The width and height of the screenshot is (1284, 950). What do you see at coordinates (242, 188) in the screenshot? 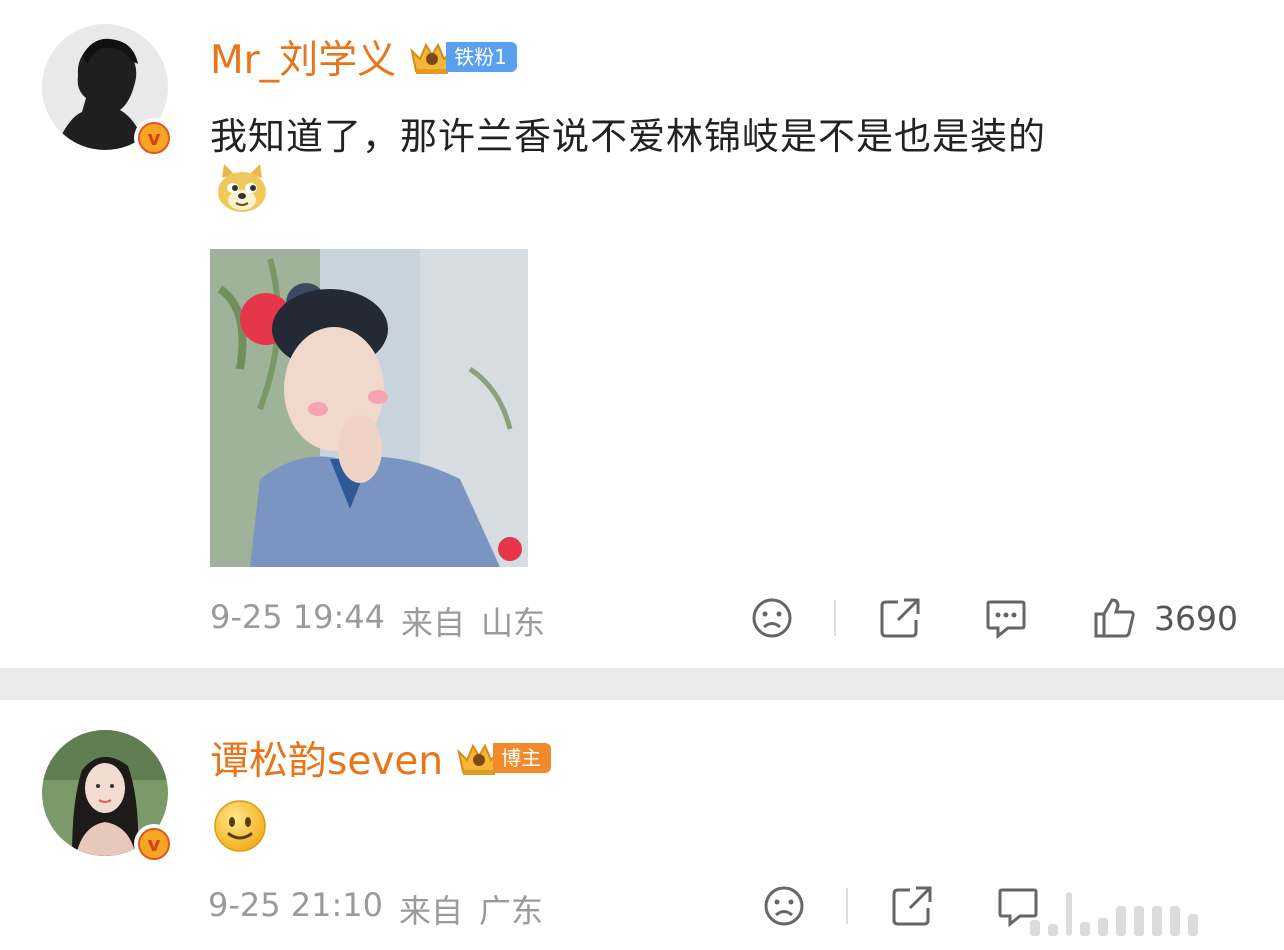
I see `doge-emoji` at bounding box center [242, 188].